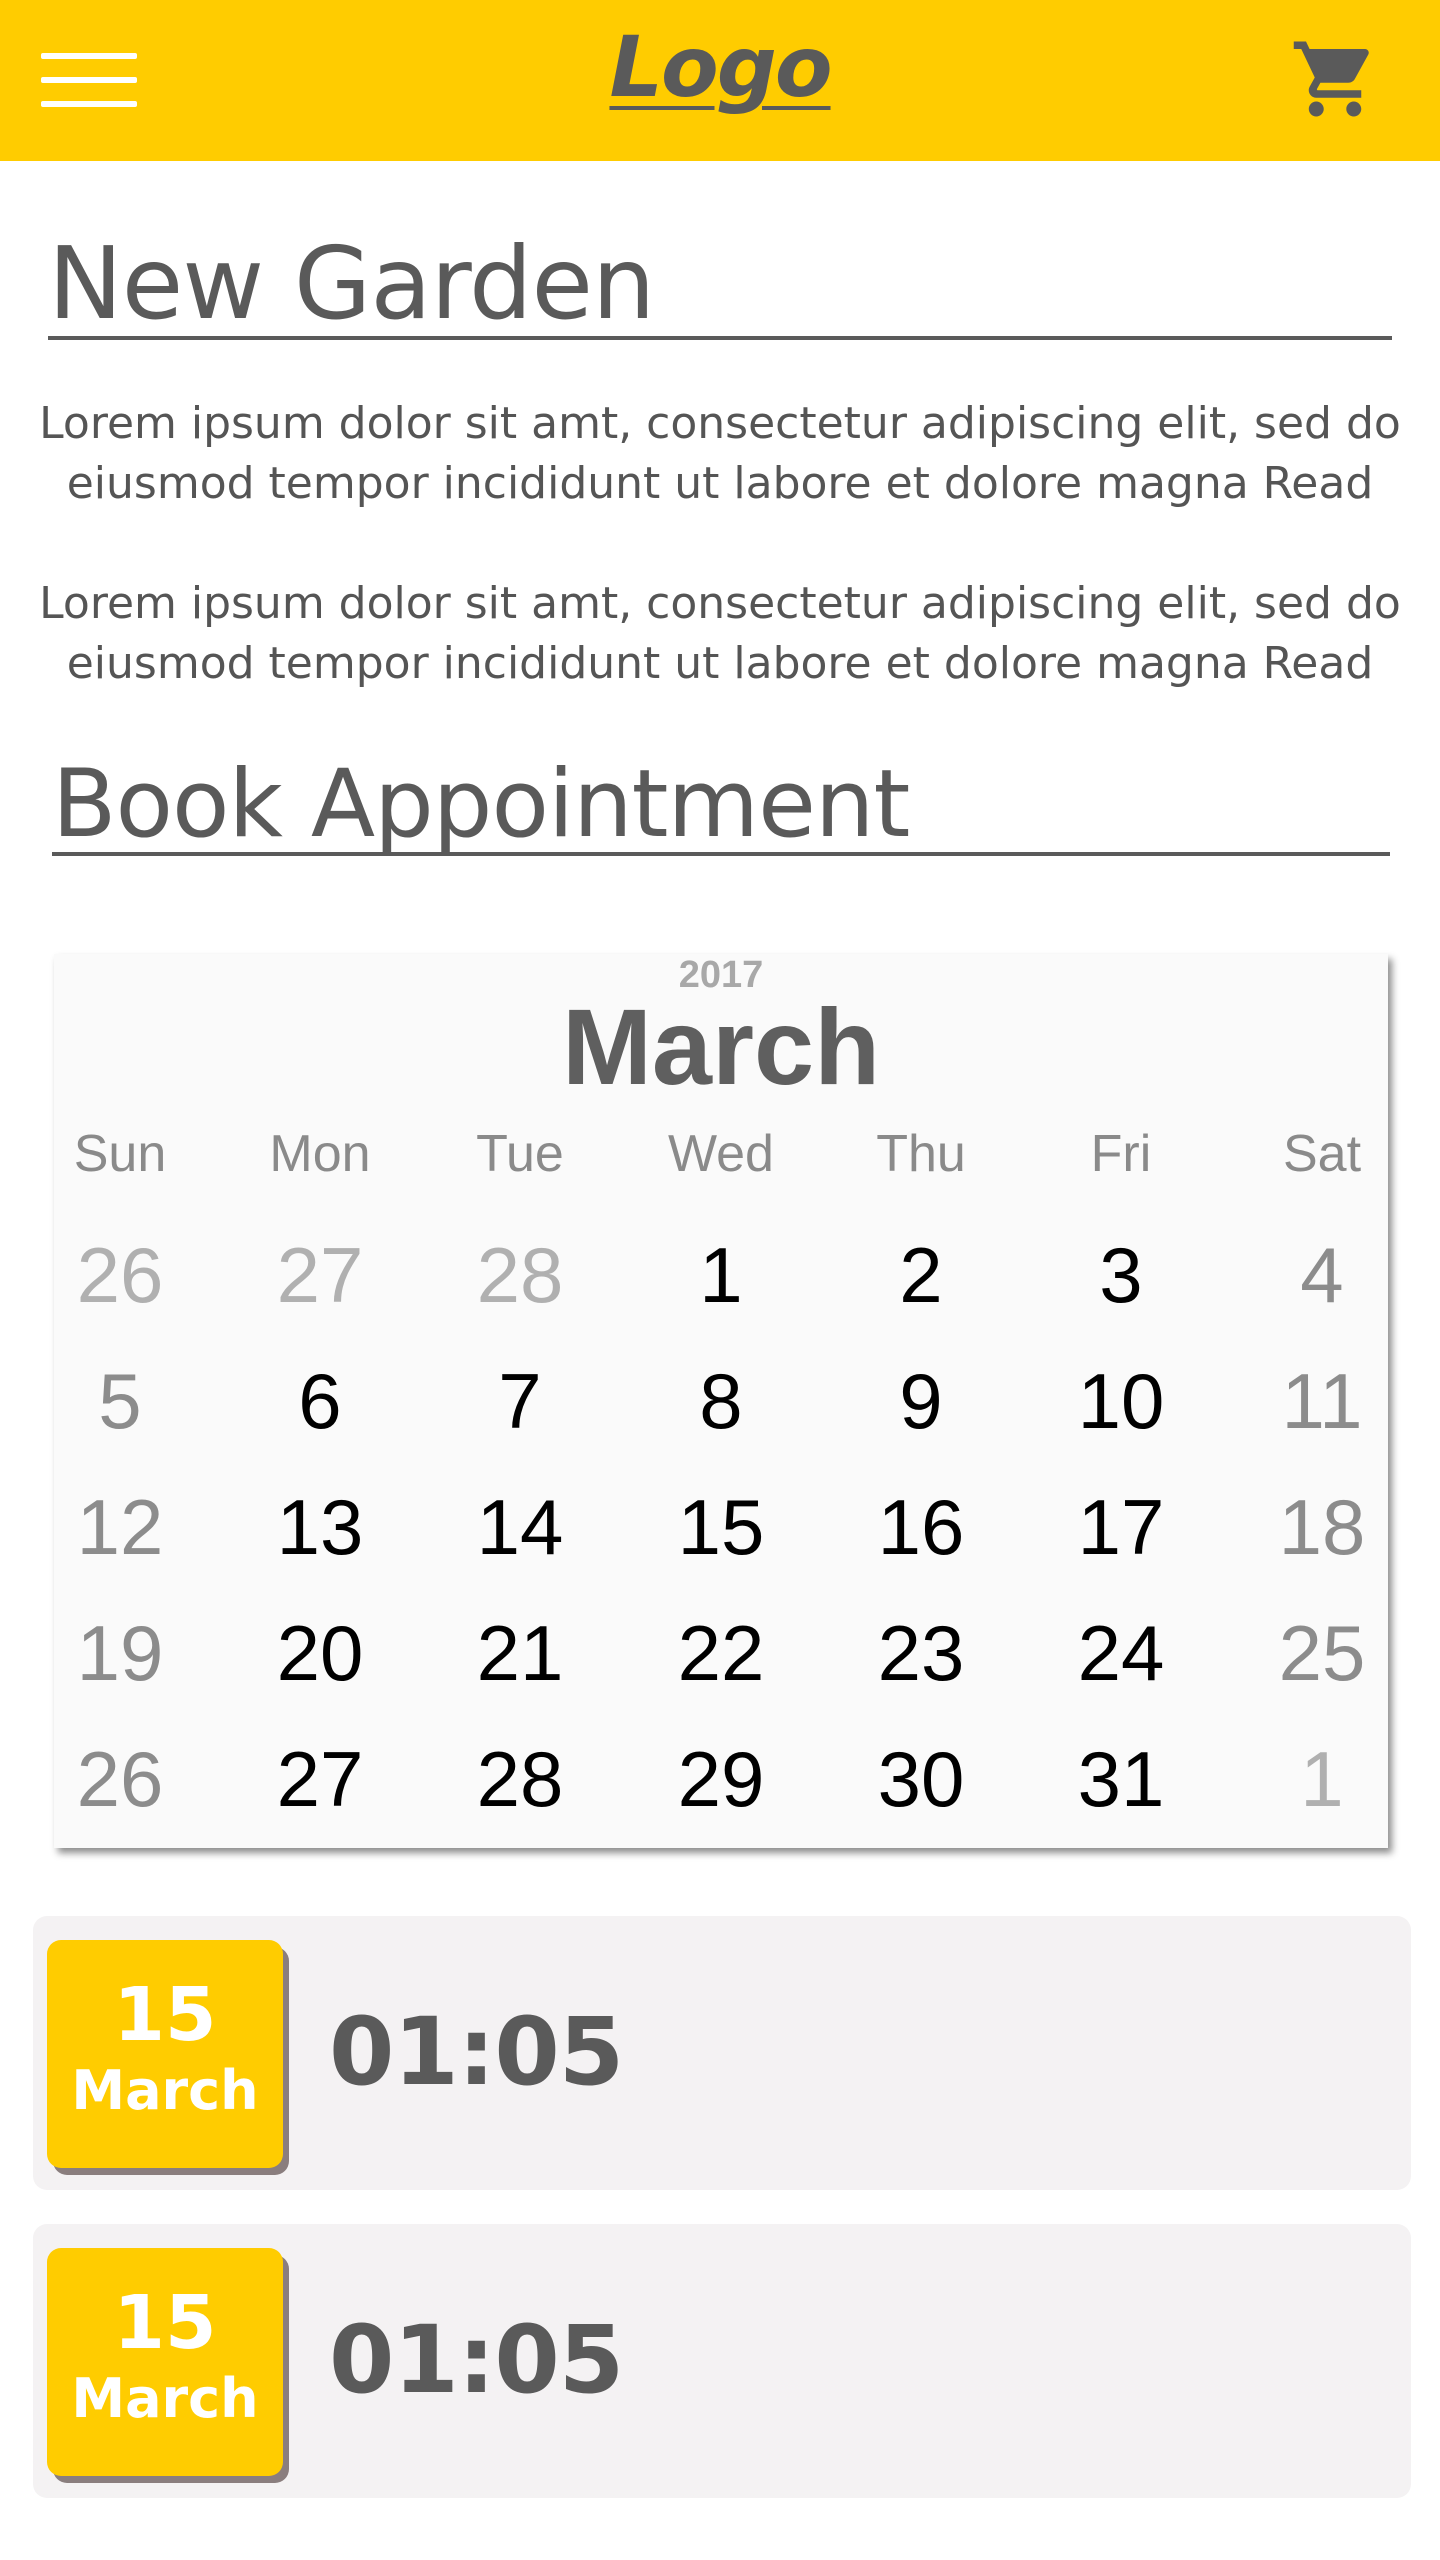 The height and width of the screenshot is (2560, 1440). Describe the element at coordinates (120, 1154) in the screenshot. I see `weekday-label: Sun` at that location.